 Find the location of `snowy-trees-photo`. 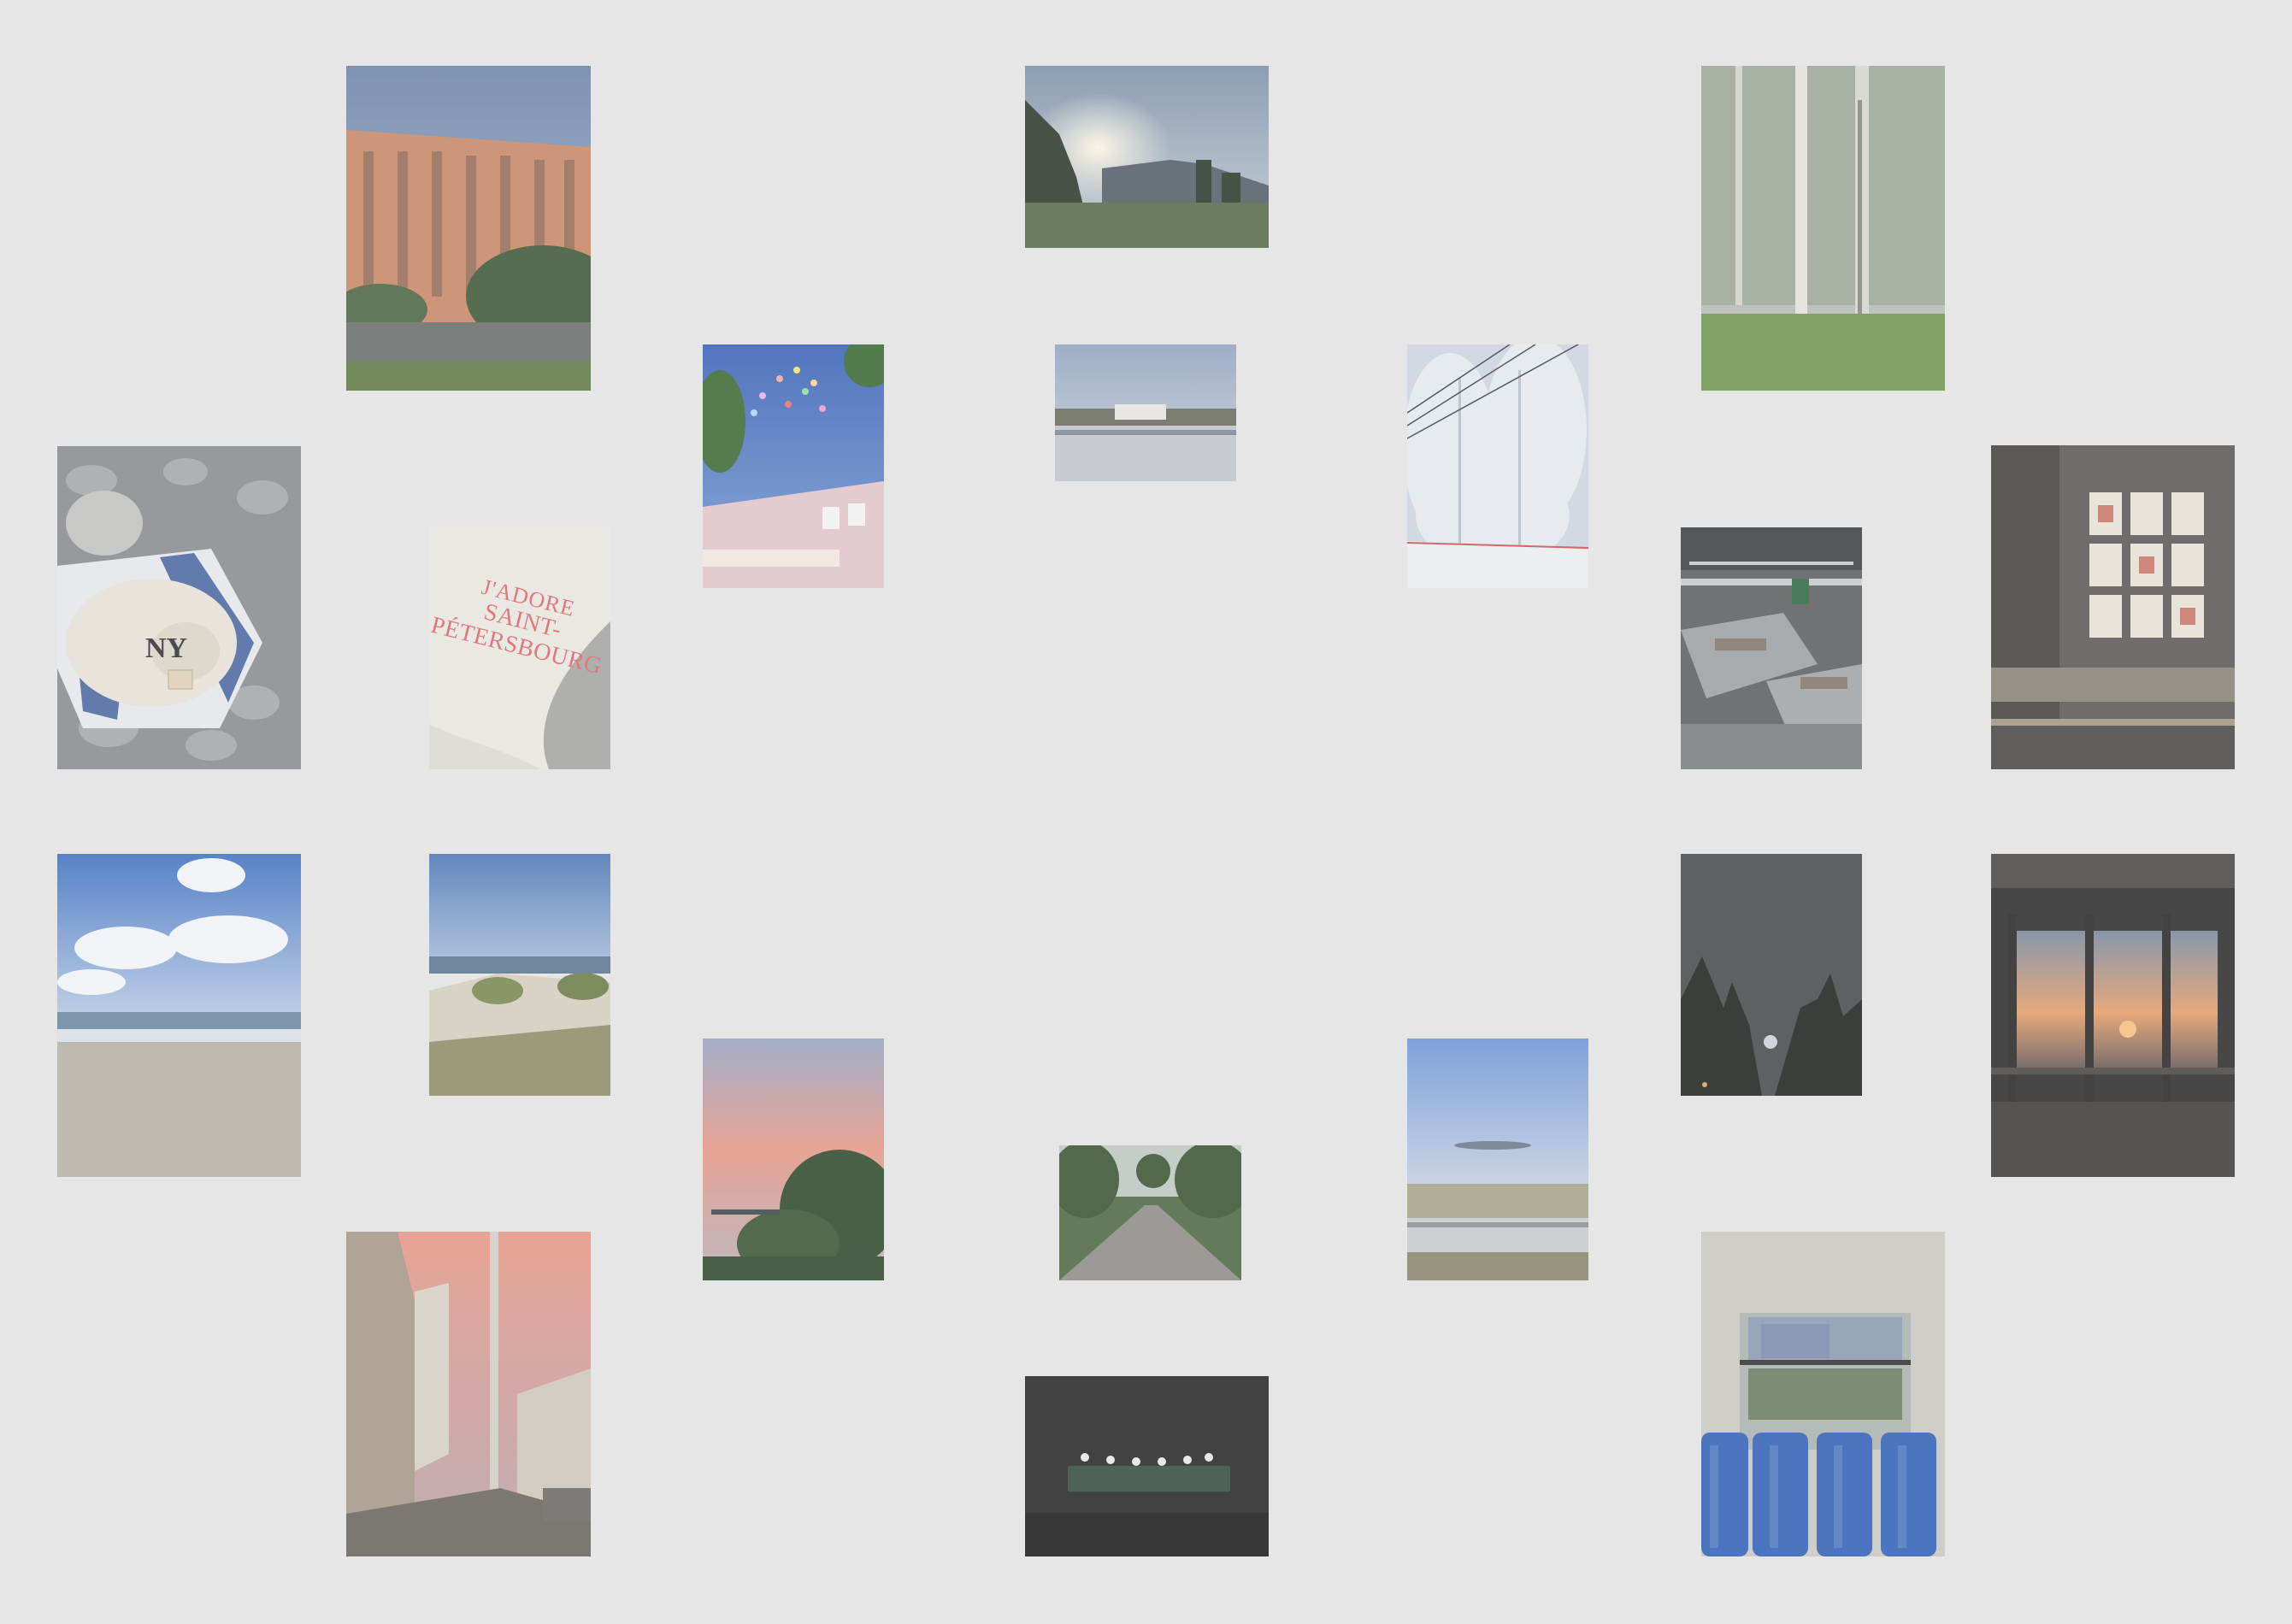

snowy-trees-photo is located at coordinates (1498, 466).